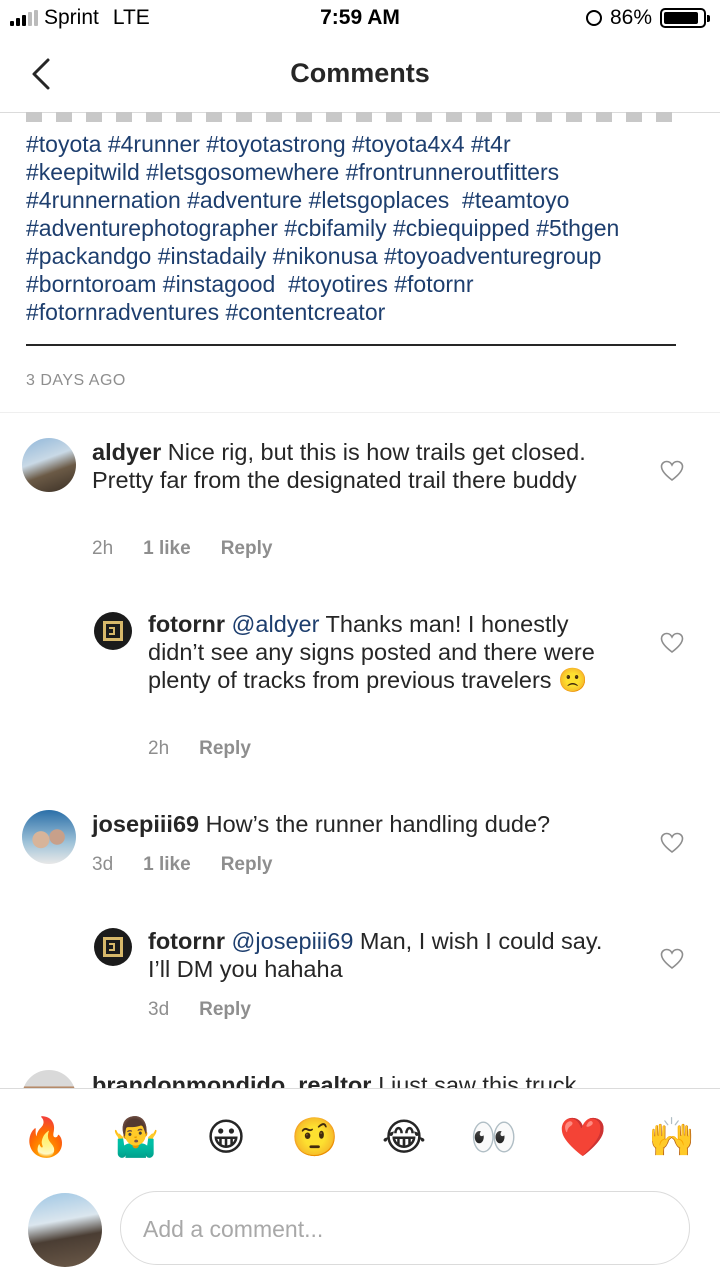 The width and height of the screenshot is (720, 1281). I want to click on status-bar: Sprint LTE 7:59 AM 86%, so click(360, 18).